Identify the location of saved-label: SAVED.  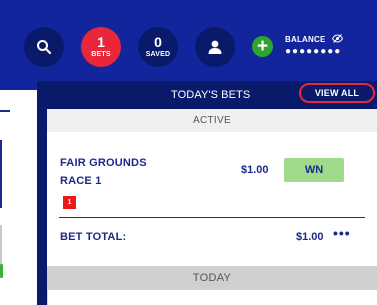
(158, 54).